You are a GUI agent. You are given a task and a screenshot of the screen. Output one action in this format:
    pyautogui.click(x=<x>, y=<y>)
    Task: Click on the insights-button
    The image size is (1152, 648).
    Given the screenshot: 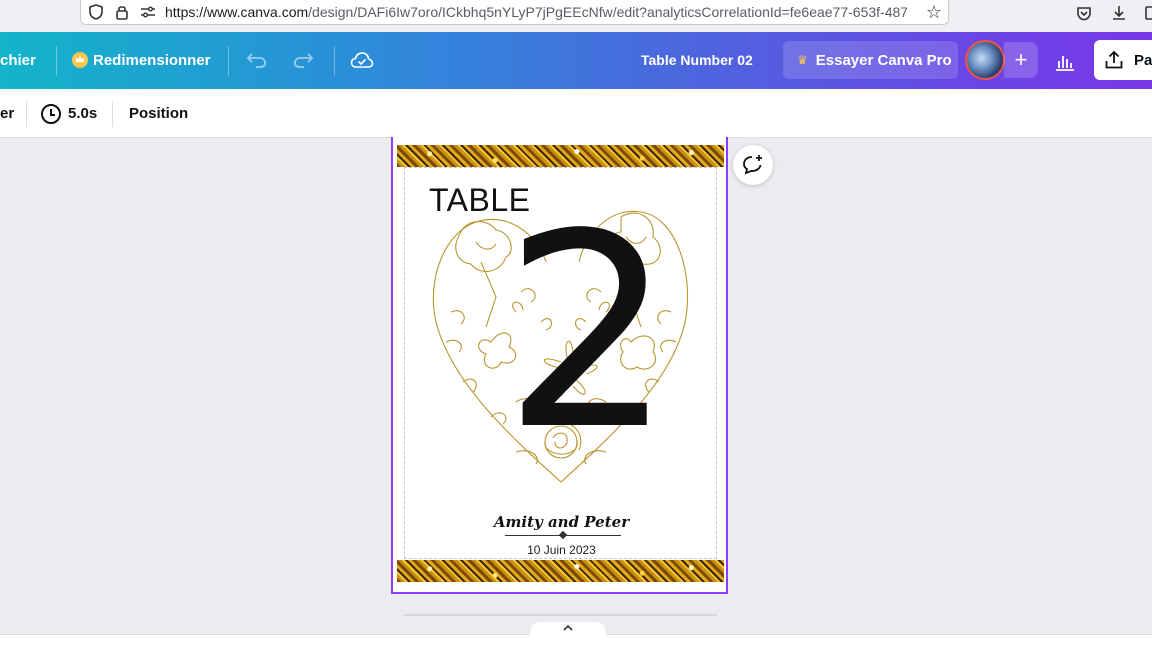 What is the action you would take?
    pyautogui.click(x=1065, y=62)
    